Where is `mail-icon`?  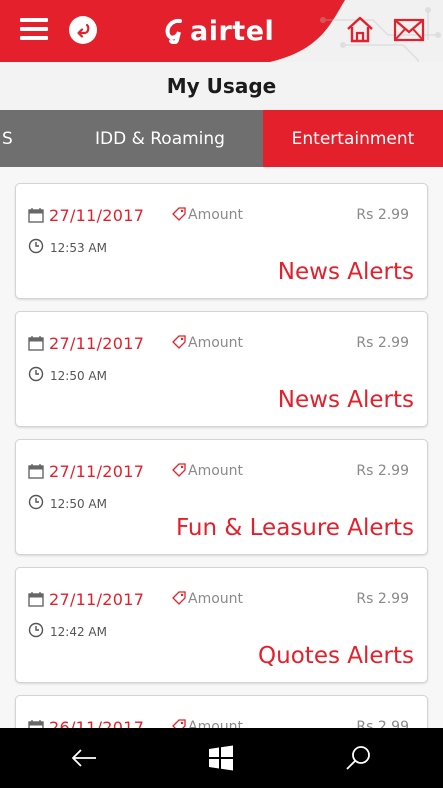
mail-icon is located at coordinates (409, 30).